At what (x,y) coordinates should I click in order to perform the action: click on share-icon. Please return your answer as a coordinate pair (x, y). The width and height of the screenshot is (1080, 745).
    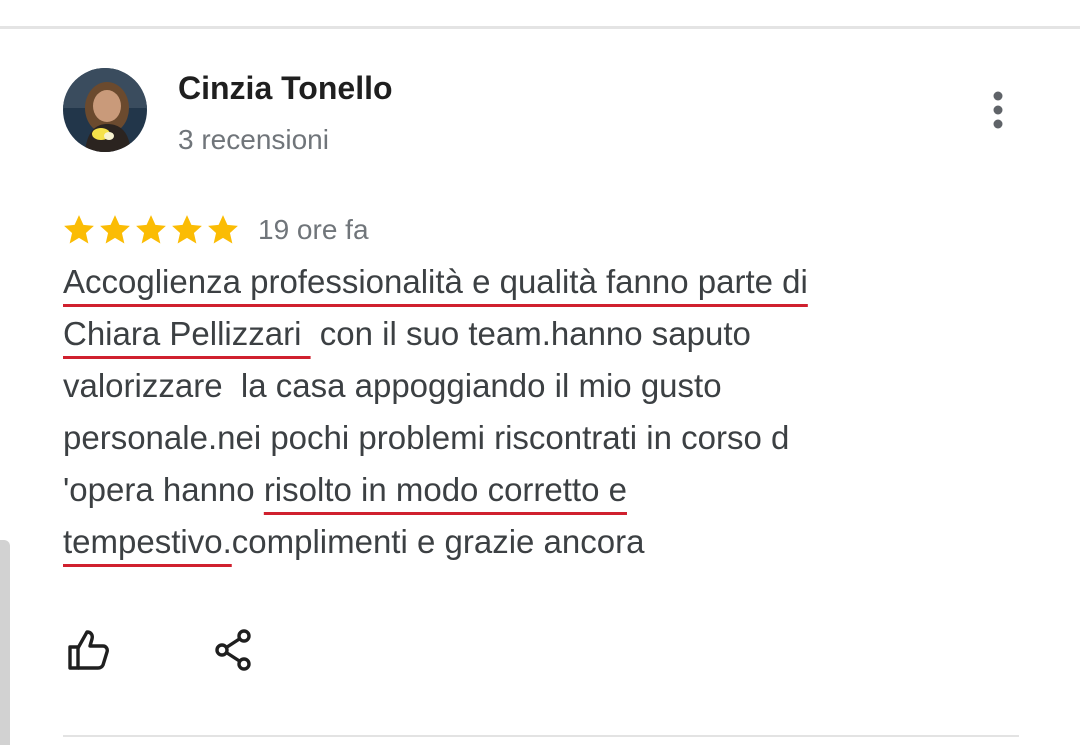
    Looking at the image, I should click on (233, 650).